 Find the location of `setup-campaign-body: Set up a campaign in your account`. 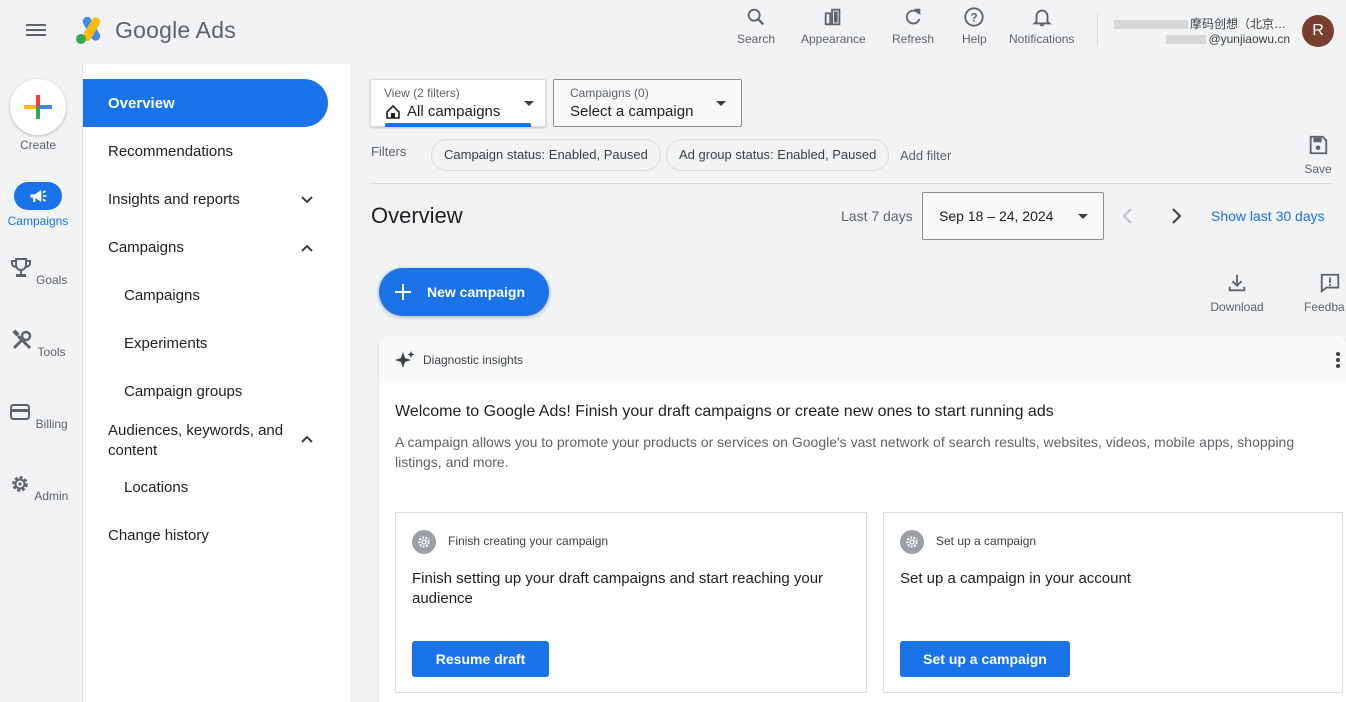

setup-campaign-body: Set up a campaign in your account is located at coordinates (1015, 578).